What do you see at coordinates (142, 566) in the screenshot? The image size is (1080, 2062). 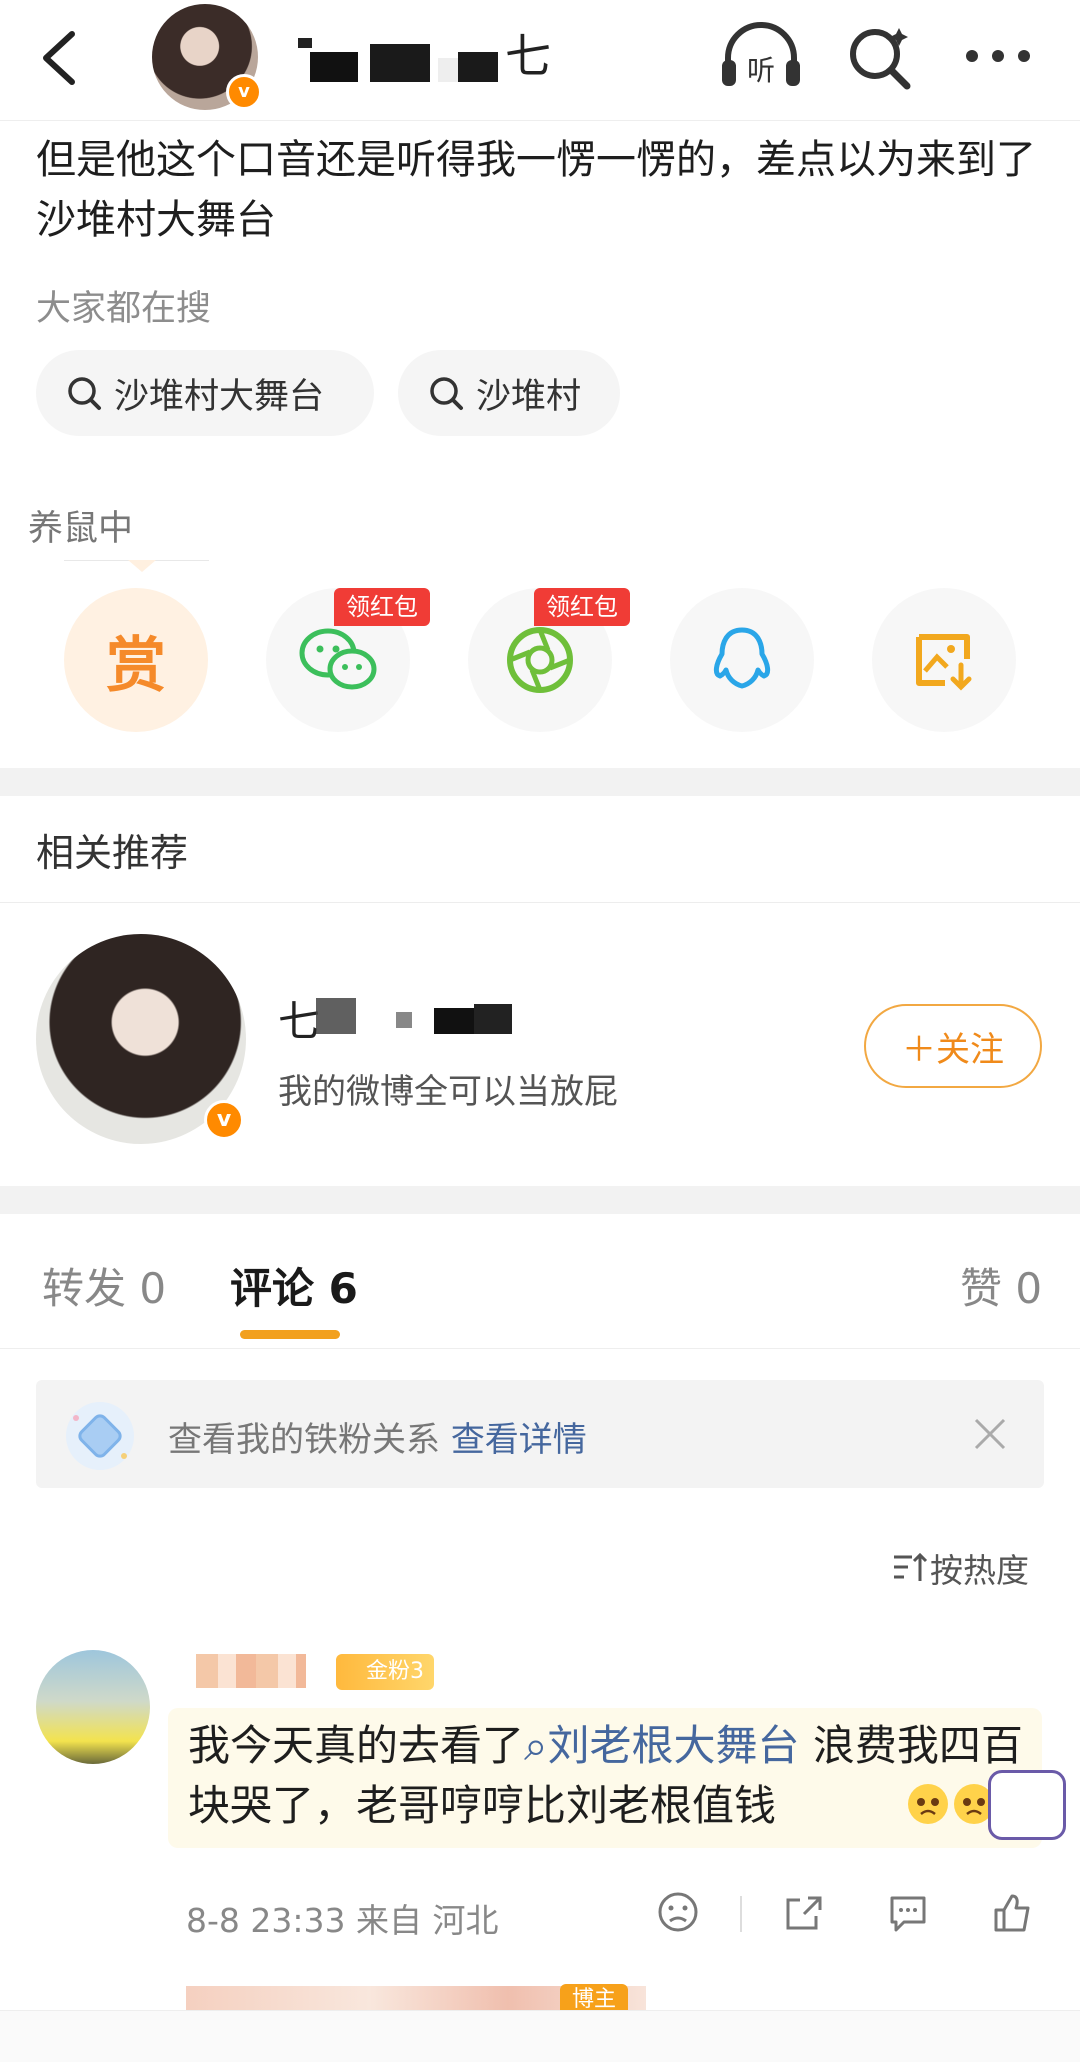 I see `caret-icon` at bounding box center [142, 566].